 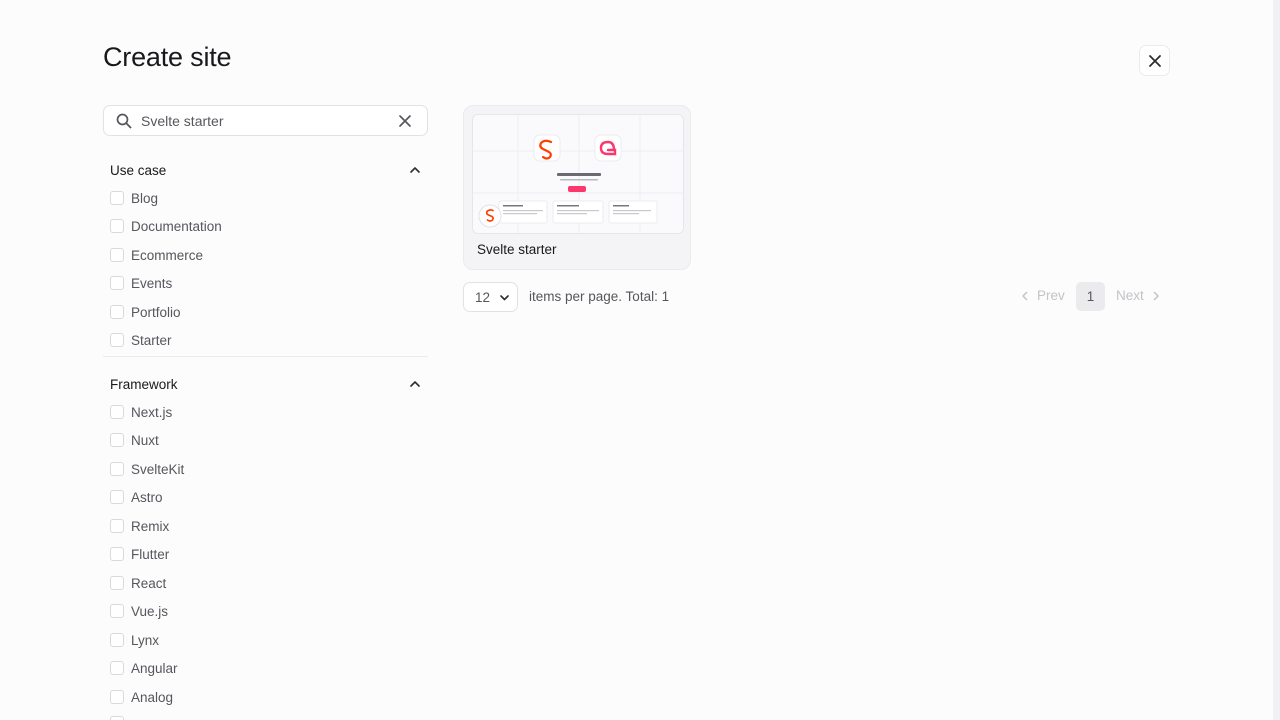 I want to click on filter-option-label: Astro, so click(x=147, y=497).